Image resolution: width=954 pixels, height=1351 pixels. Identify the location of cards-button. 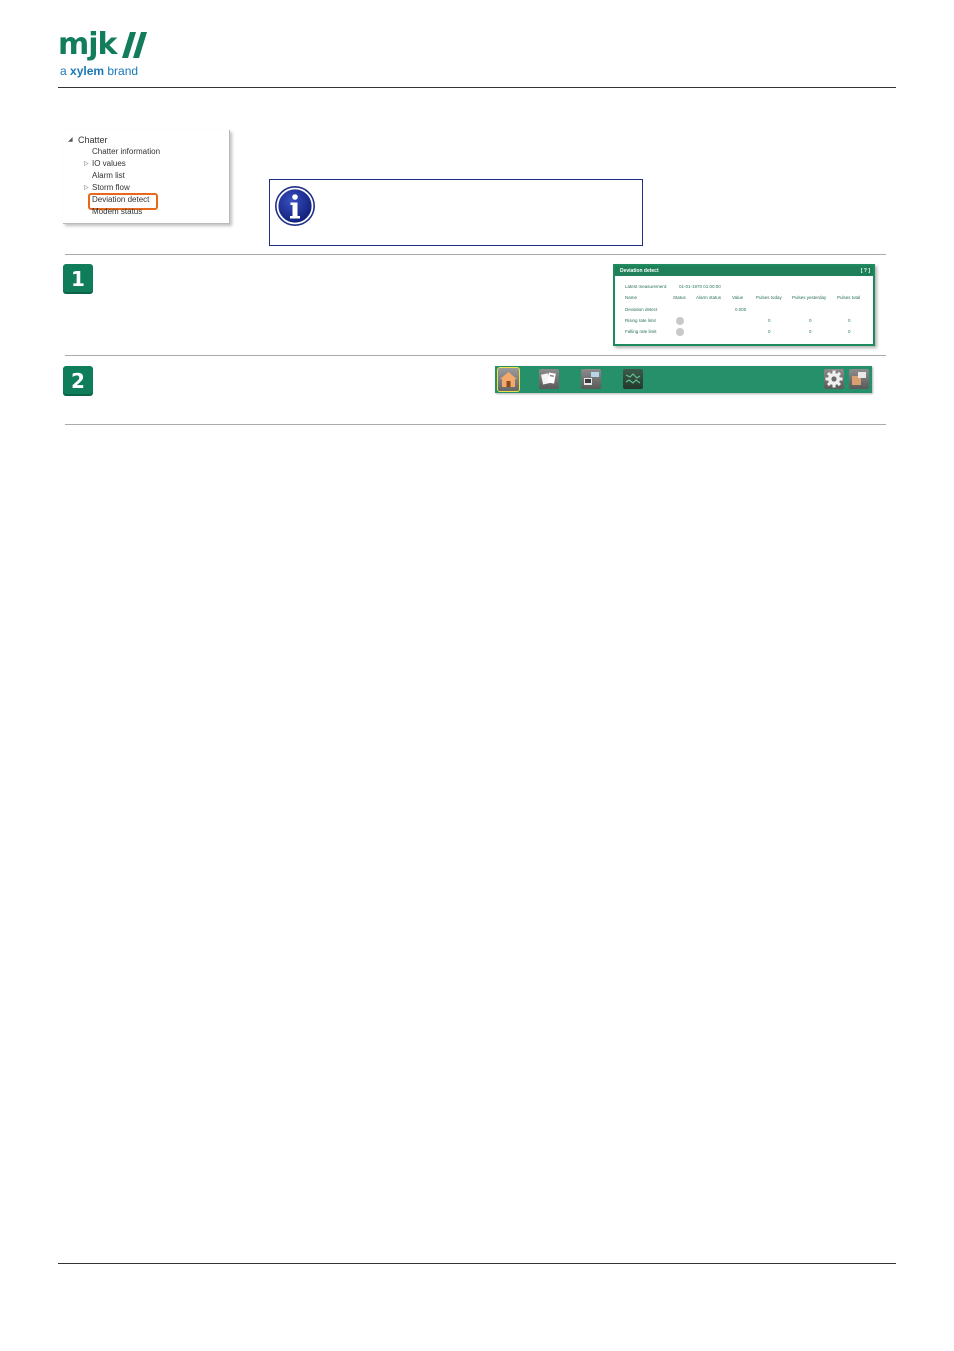
(549, 379).